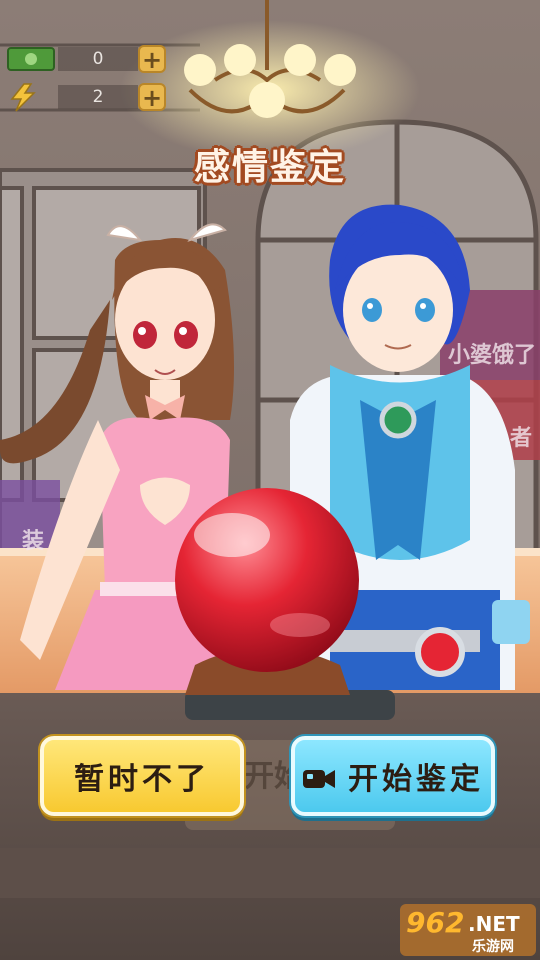 Image resolution: width=540 pixels, height=960 pixels. Describe the element at coordinates (32, 97) in the screenshot. I see `lightning-icon` at that location.